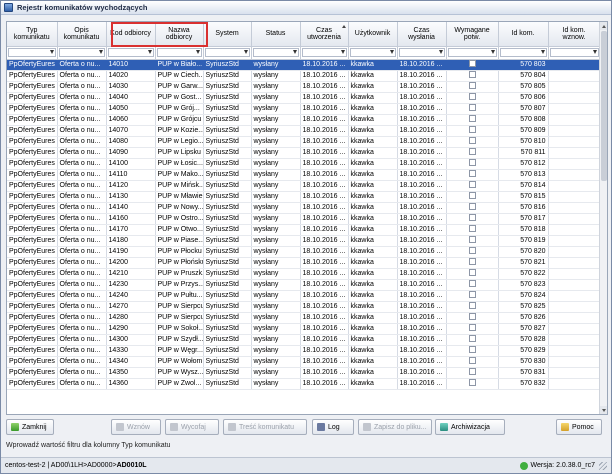  What do you see at coordinates (603, 465) in the screenshot?
I see `resize-grip-icon` at bounding box center [603, 465].